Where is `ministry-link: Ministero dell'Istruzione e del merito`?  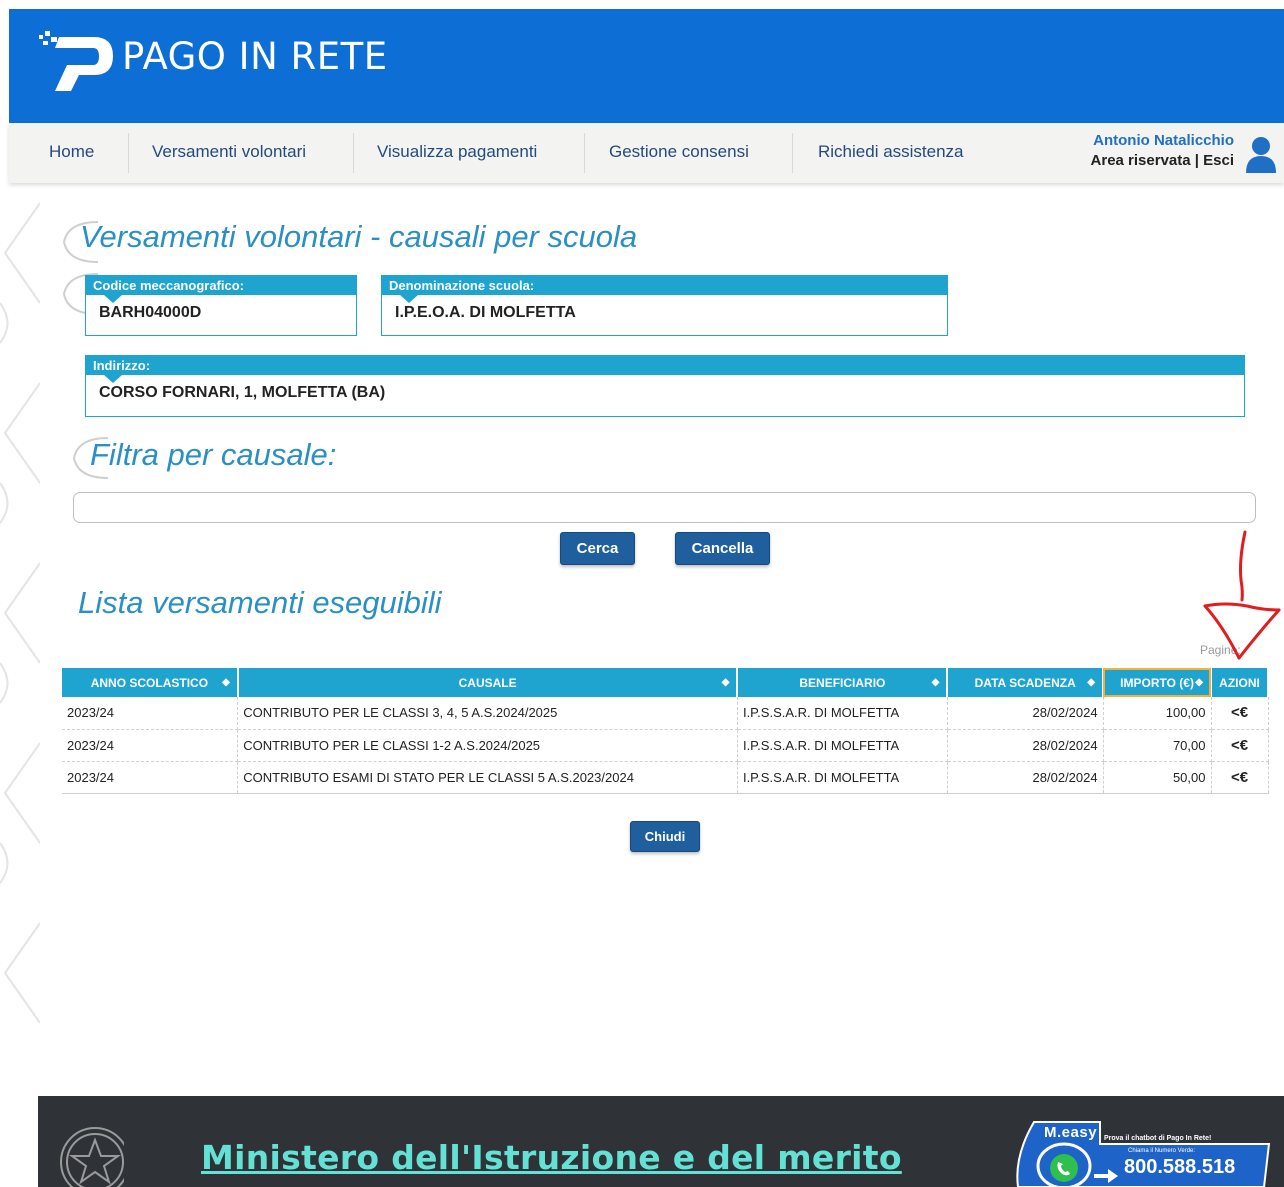
ministry-link: Ministero dell'Istruzione e del merito is located at coordinates (551, 1157).